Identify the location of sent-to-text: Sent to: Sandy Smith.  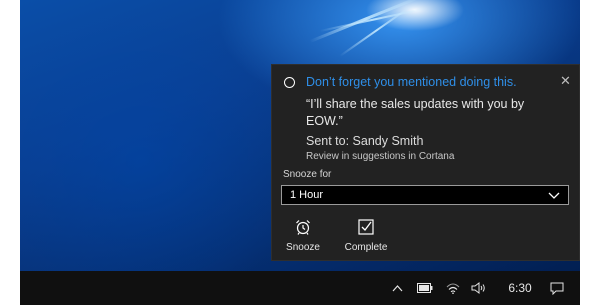
(365, 141).